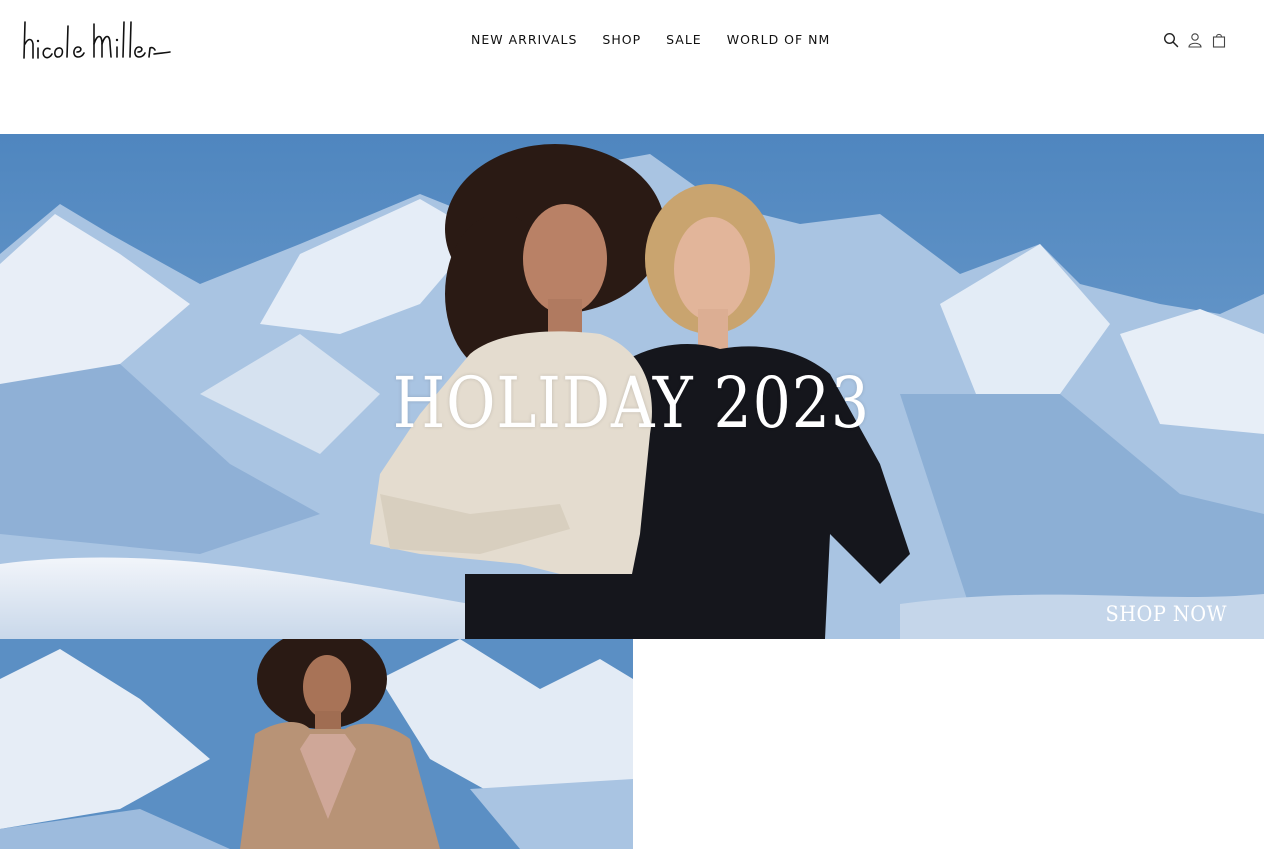 The image size is (1264, 849). I want to click on brand-logo, so click(97, 39).